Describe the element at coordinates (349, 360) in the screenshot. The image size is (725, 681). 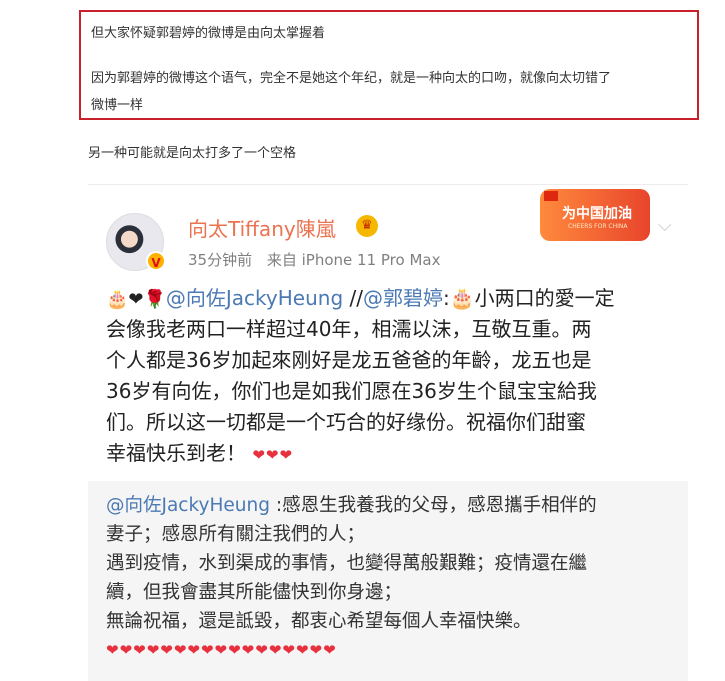
I see `post-line: 个人都是36岁加起來刚好是龙五爸爸的年齡，龙五也是` at that location.